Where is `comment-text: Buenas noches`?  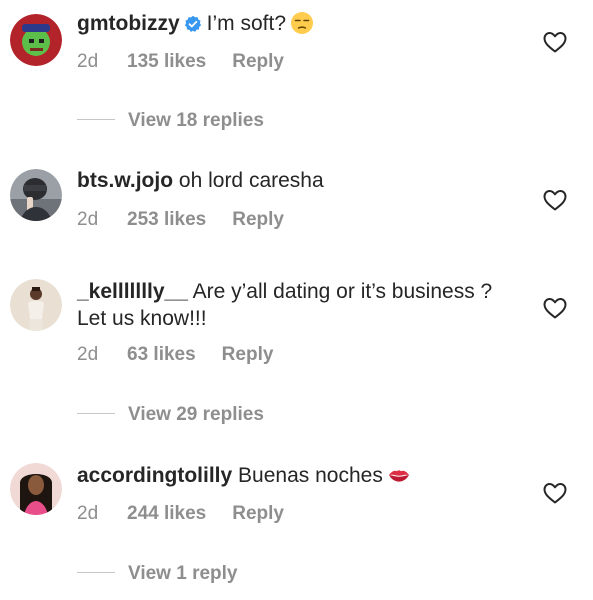
comment-text: Buenas noches is located at coordinates (310, 475).